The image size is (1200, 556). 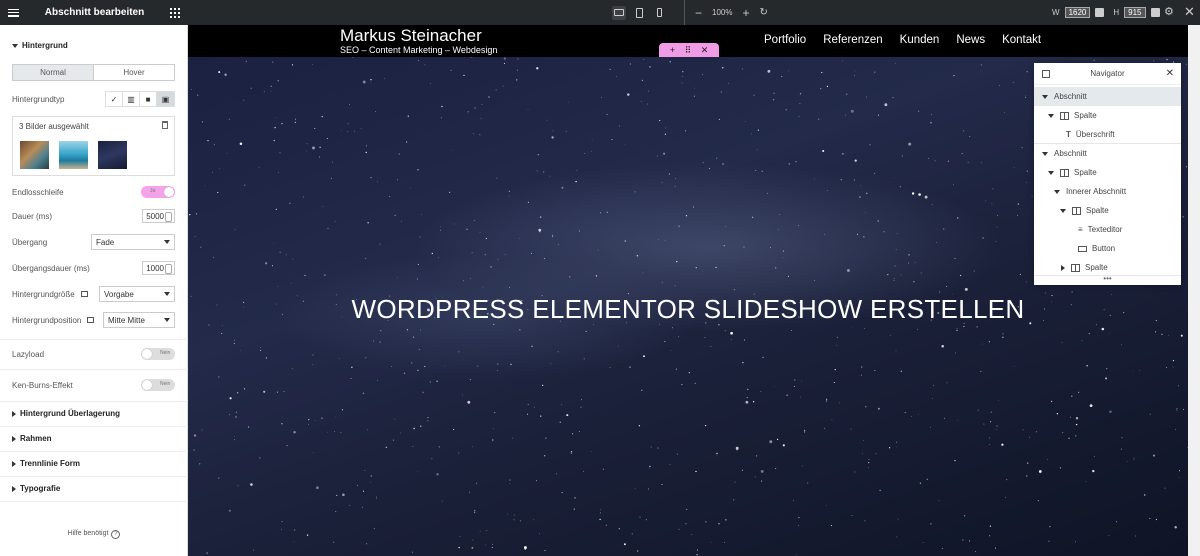 What do you see at coordinates (1100, 12) in the screenshot?
I see `width-lock-checkbox` at bounding box center [1100, 12].